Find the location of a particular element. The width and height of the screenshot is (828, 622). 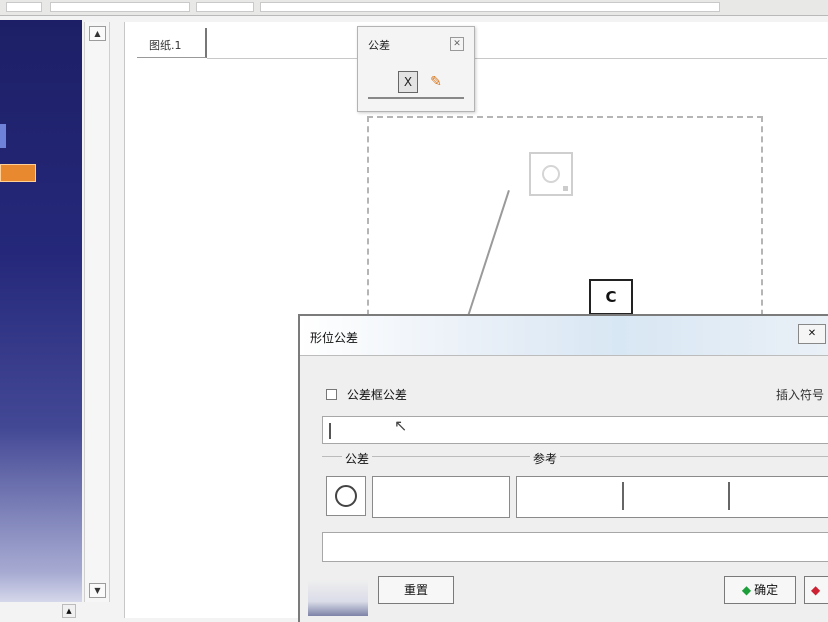

tolerance-tool-icon: ✎ is located at coordinates (436, 82).